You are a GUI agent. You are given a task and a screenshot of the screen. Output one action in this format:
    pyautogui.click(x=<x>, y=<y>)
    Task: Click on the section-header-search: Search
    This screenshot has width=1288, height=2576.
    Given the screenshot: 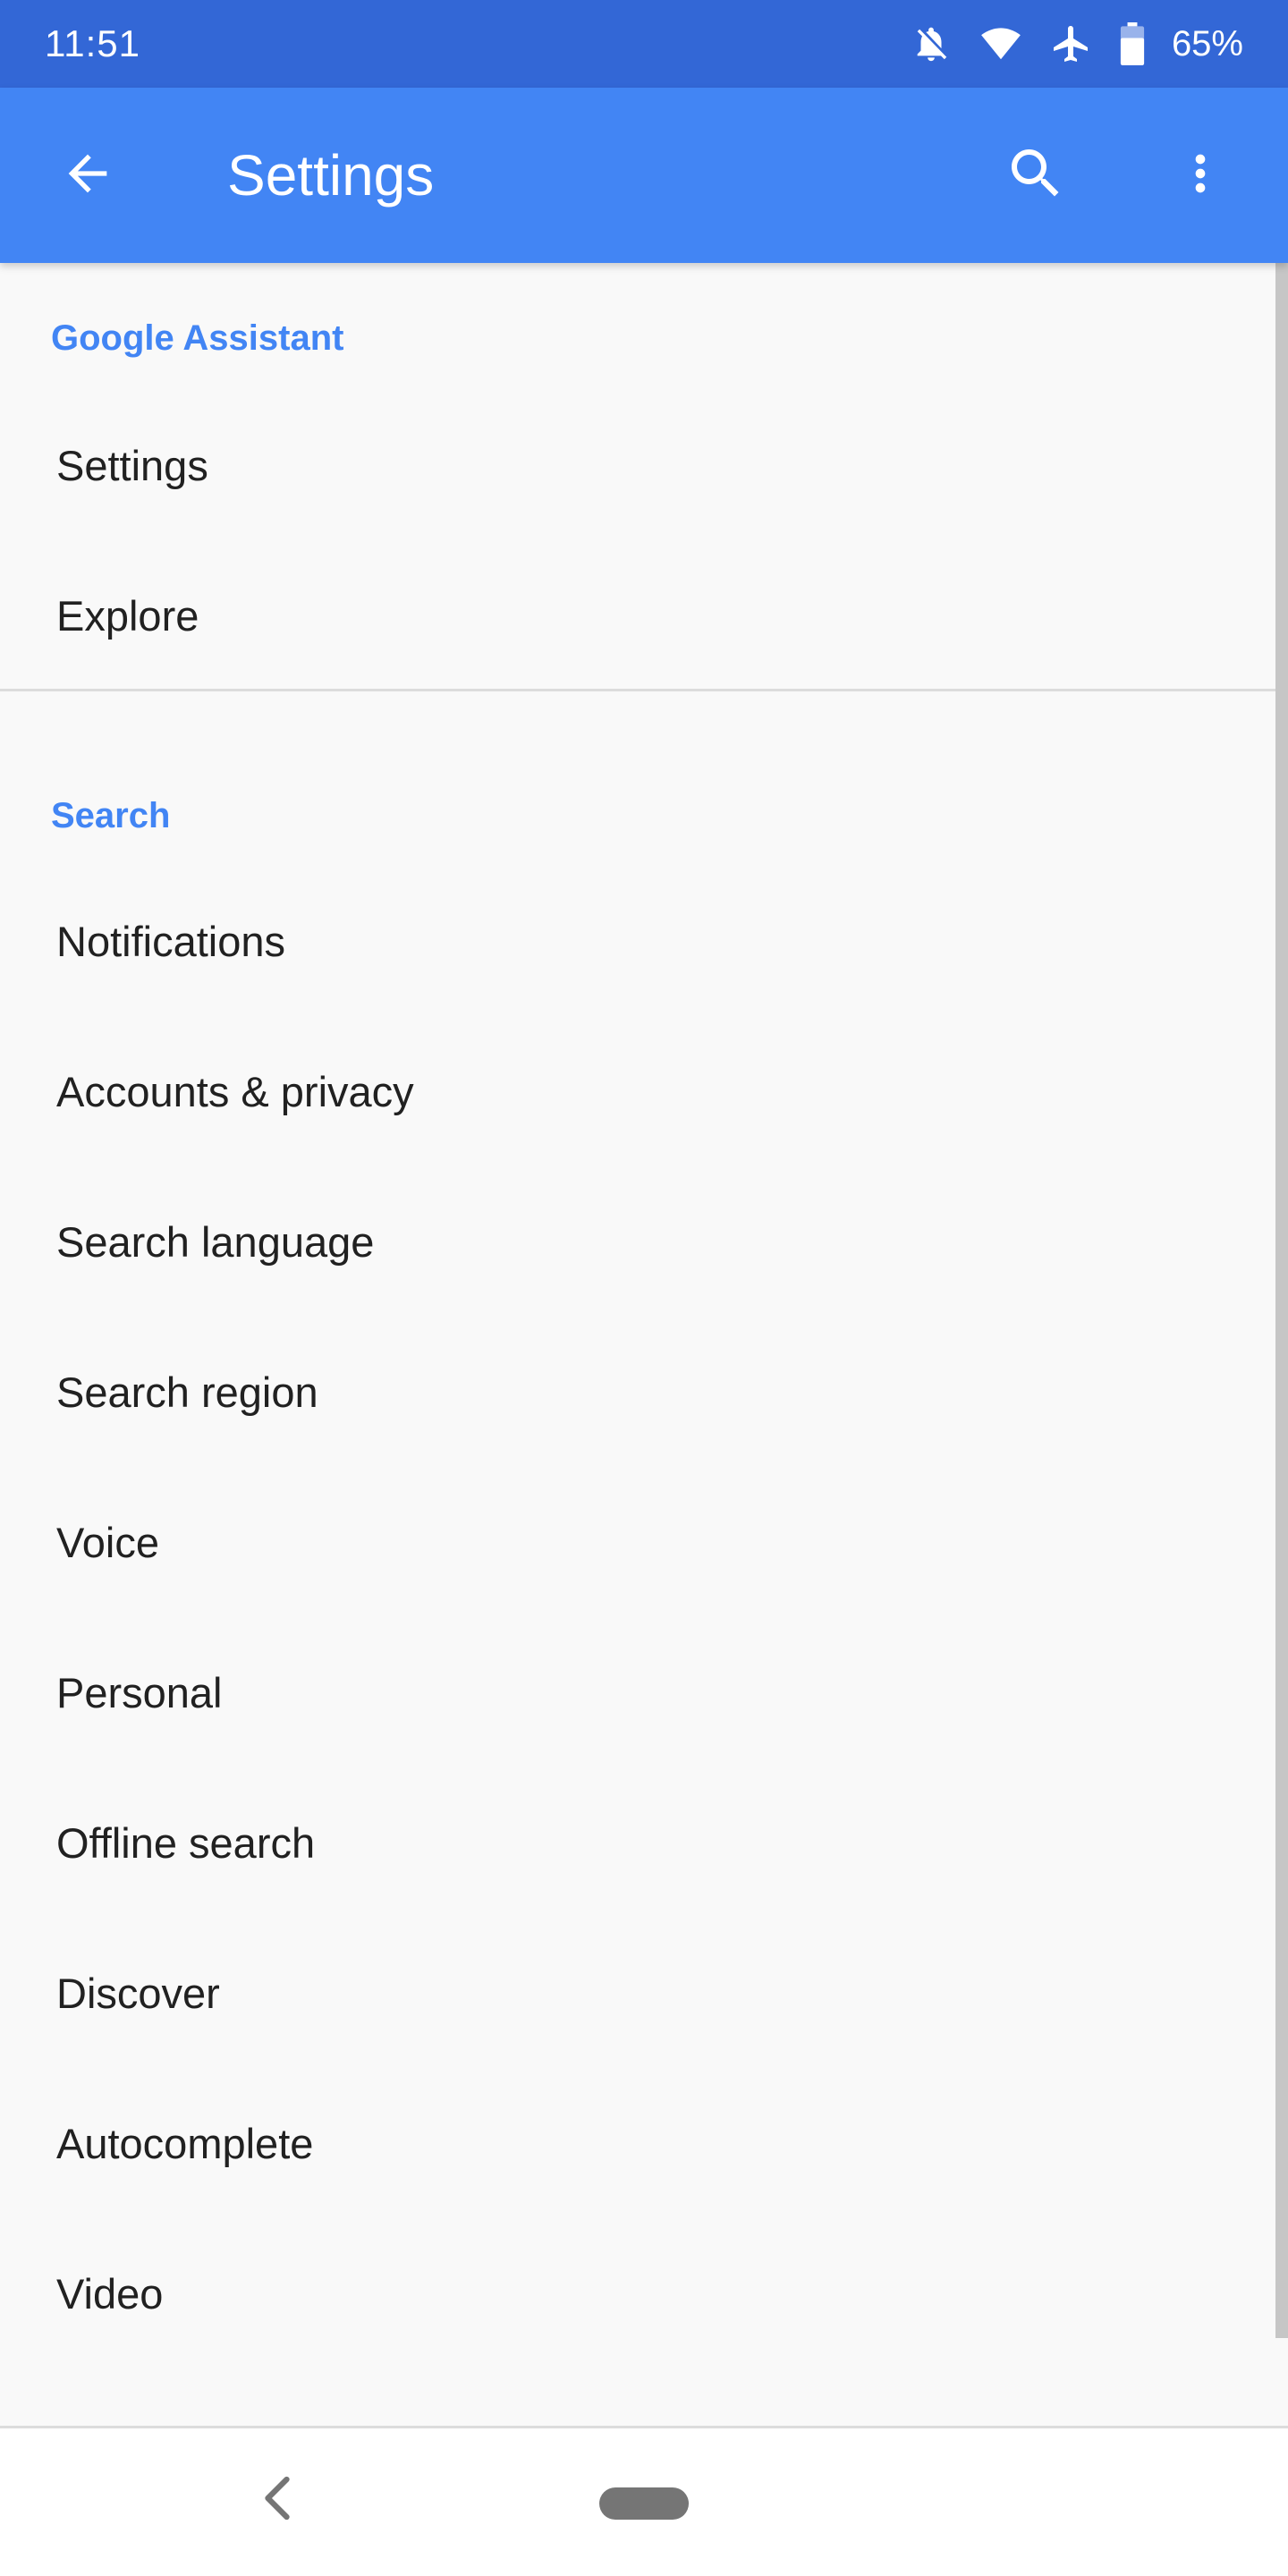 What is the action you would take?
    pyautogui.click(x=111, y=815)
    